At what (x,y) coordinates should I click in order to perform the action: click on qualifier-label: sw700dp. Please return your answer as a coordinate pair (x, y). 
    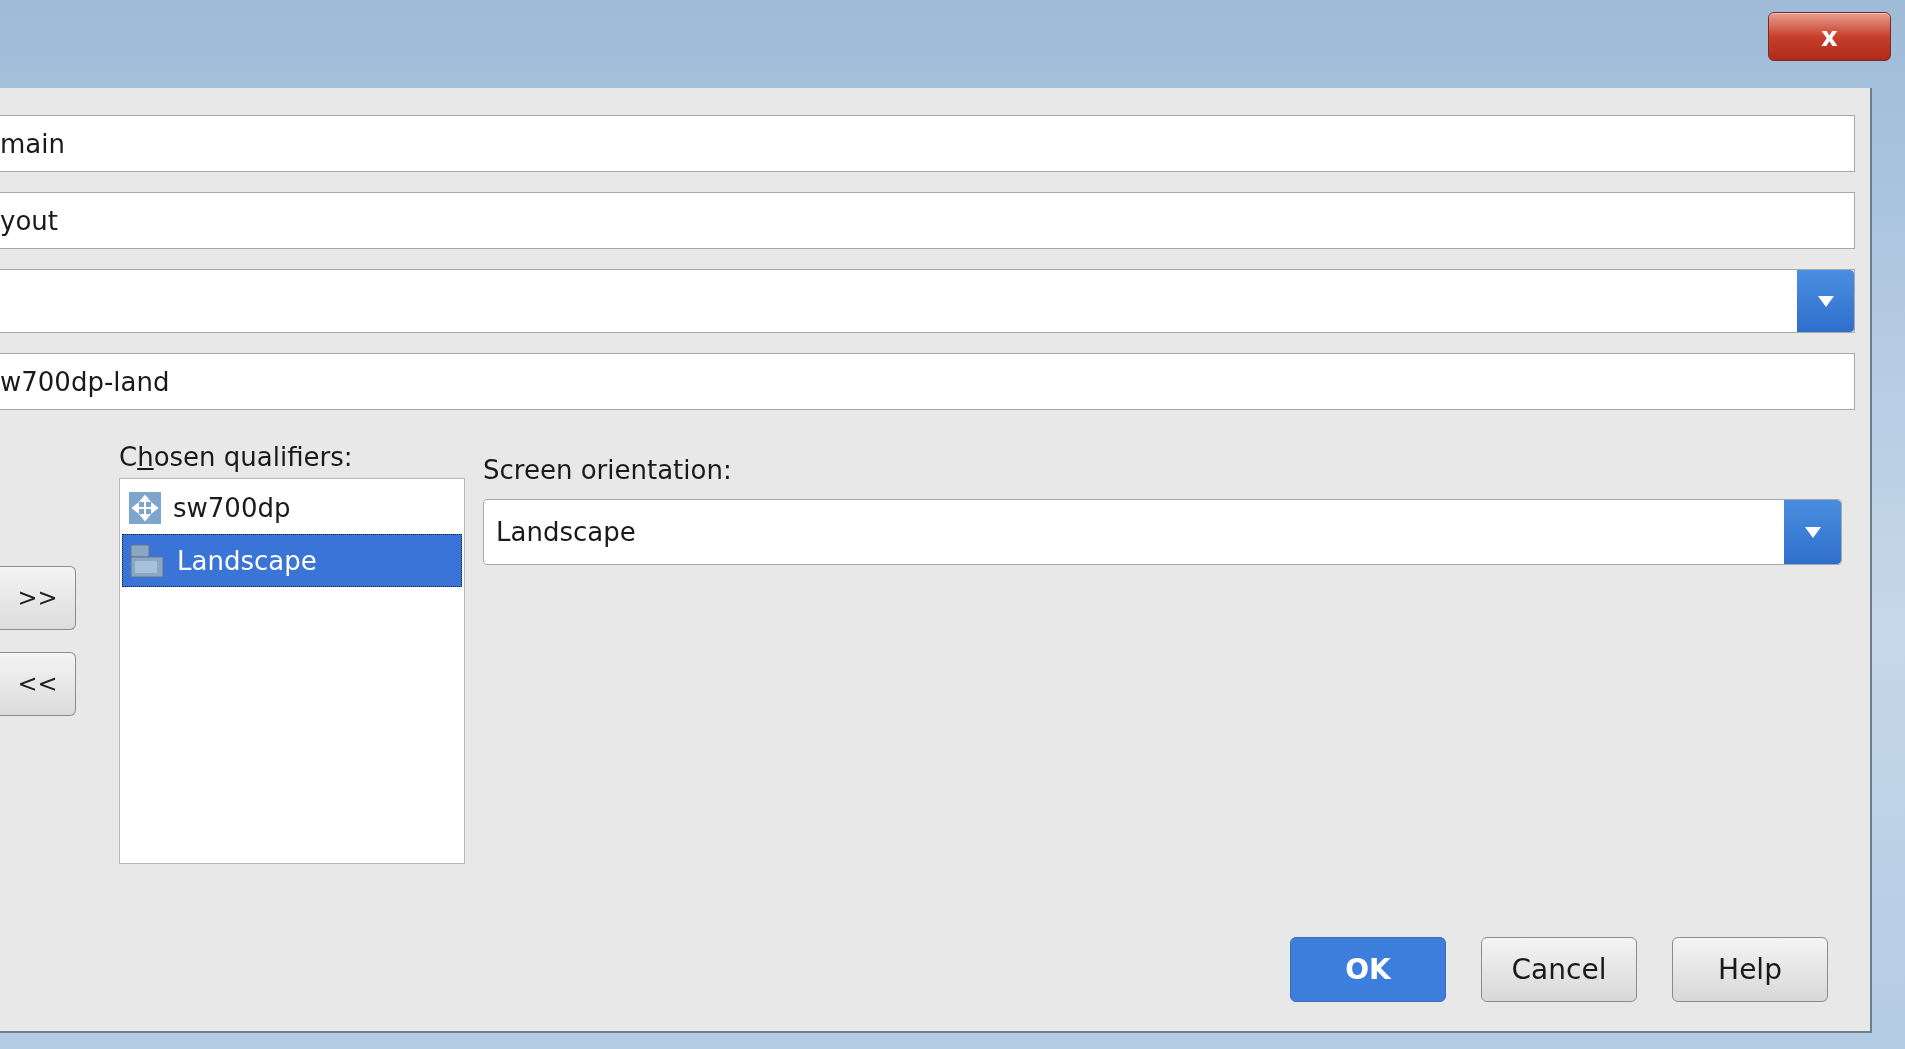
    Looking at the image, I should click on (232, 507).